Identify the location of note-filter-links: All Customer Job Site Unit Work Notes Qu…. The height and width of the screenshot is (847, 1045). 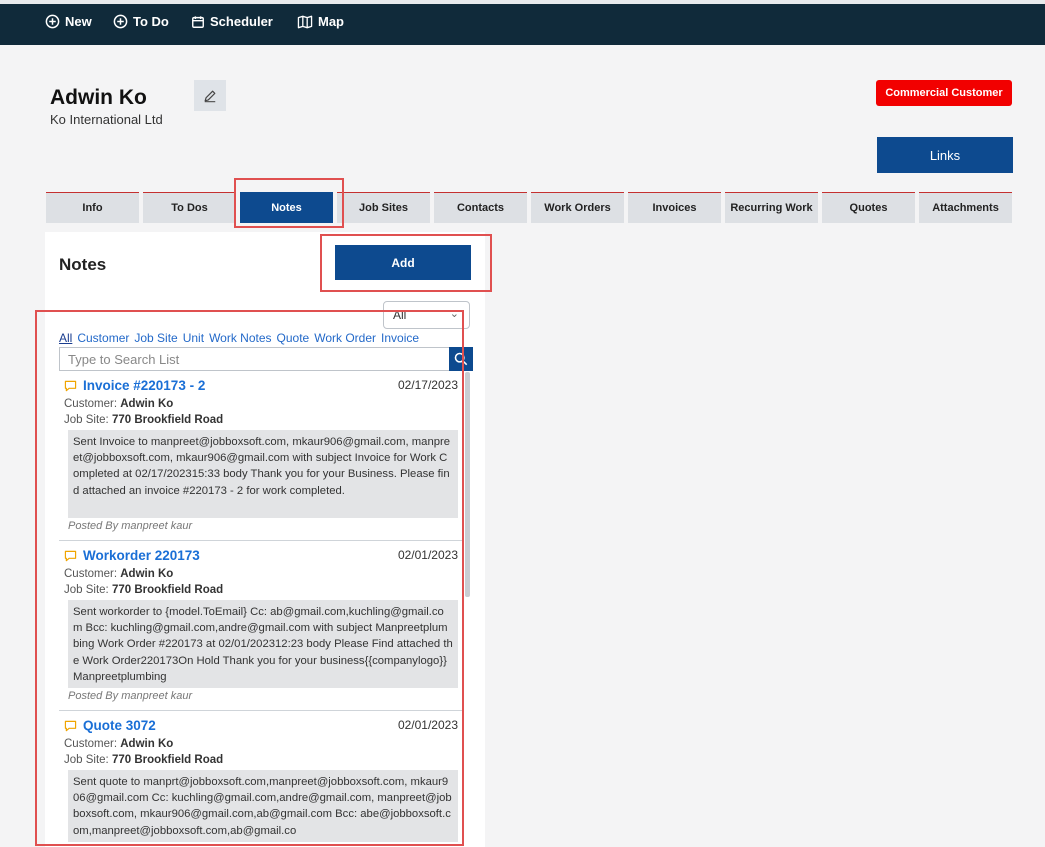
(241, 338).